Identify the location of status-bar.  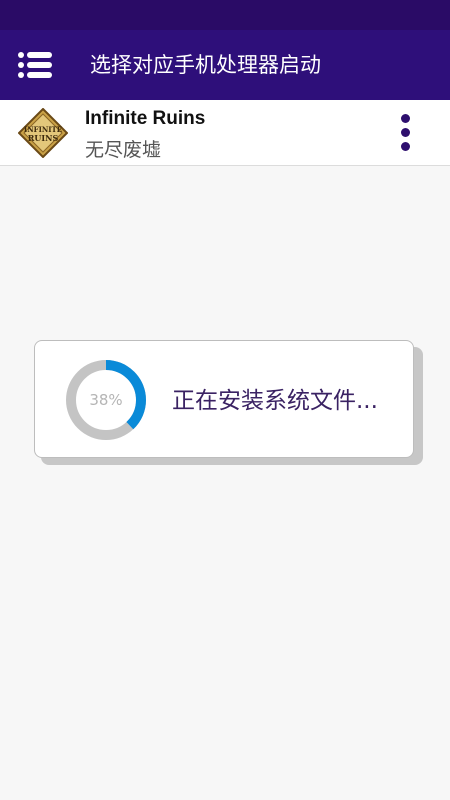
(225, 15).